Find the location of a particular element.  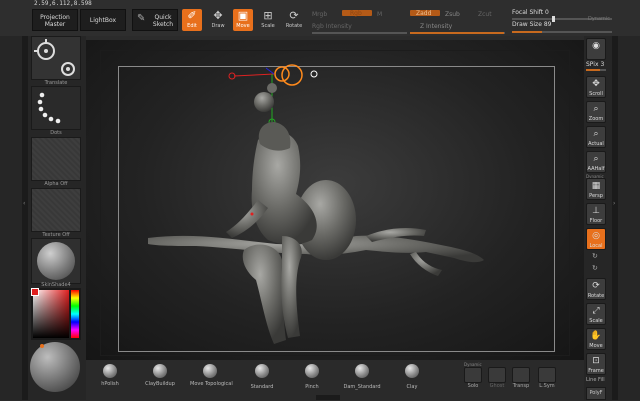

quick-sketch-button: ✎ Quick Sketch is located at coordinates (155, 20).